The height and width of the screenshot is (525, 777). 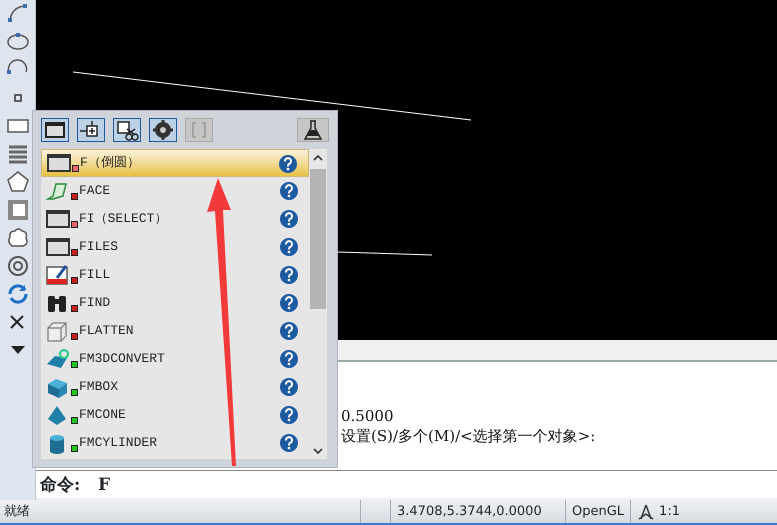 What do you see at coordinates (367, 416) in the screenshot?
I see `history-line: 0.5000` at bounding box center [367, 416].